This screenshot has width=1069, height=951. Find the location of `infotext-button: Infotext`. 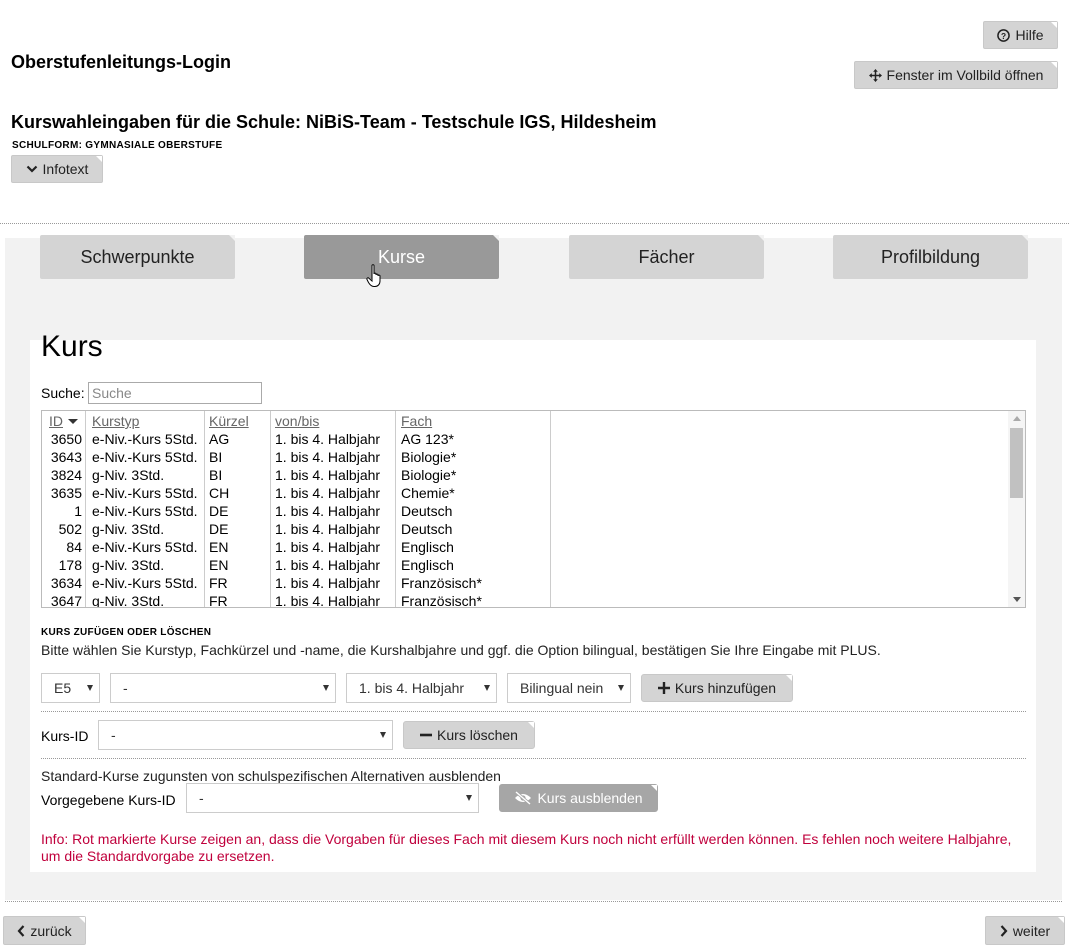

infotext-button: Infotext is located at coordinates (57, 169).